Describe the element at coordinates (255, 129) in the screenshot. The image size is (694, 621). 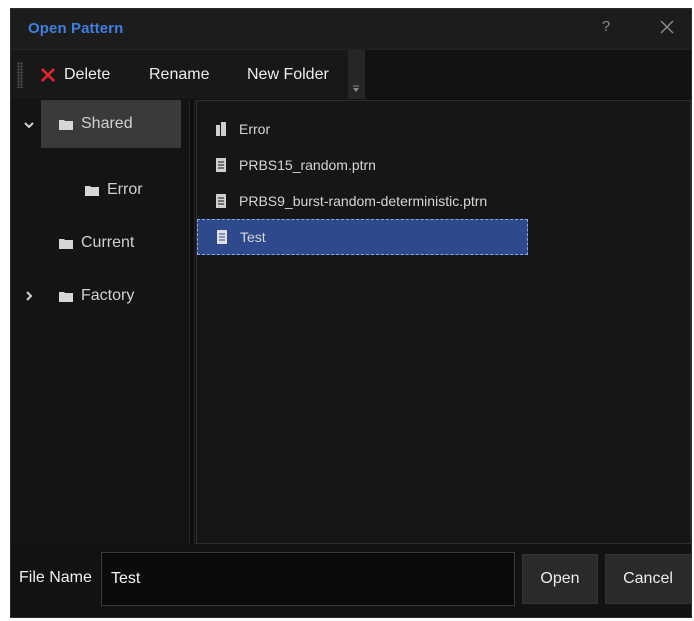
I see `file-name: Error` at that location.